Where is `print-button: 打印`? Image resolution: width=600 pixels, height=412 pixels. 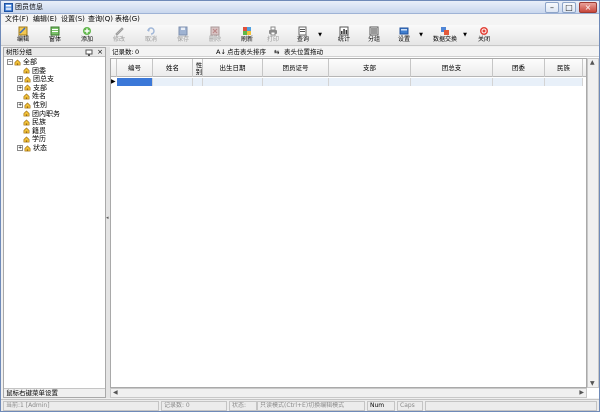 print-button: 打印 is located at coordinates (273, 35).